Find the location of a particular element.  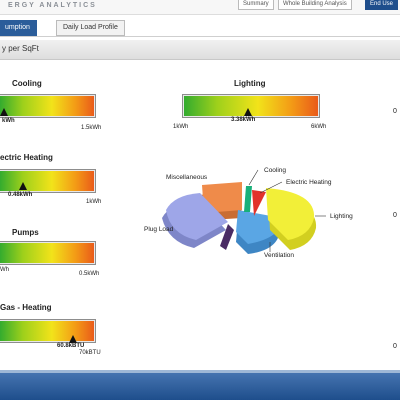

tab-consumption: umption is located at coordinates (18, 28).